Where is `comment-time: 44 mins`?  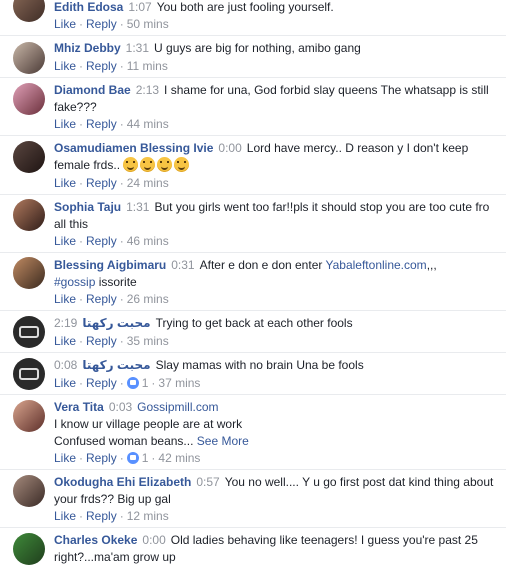
comment-time: 44 mins is located at coordinates (148, 124).